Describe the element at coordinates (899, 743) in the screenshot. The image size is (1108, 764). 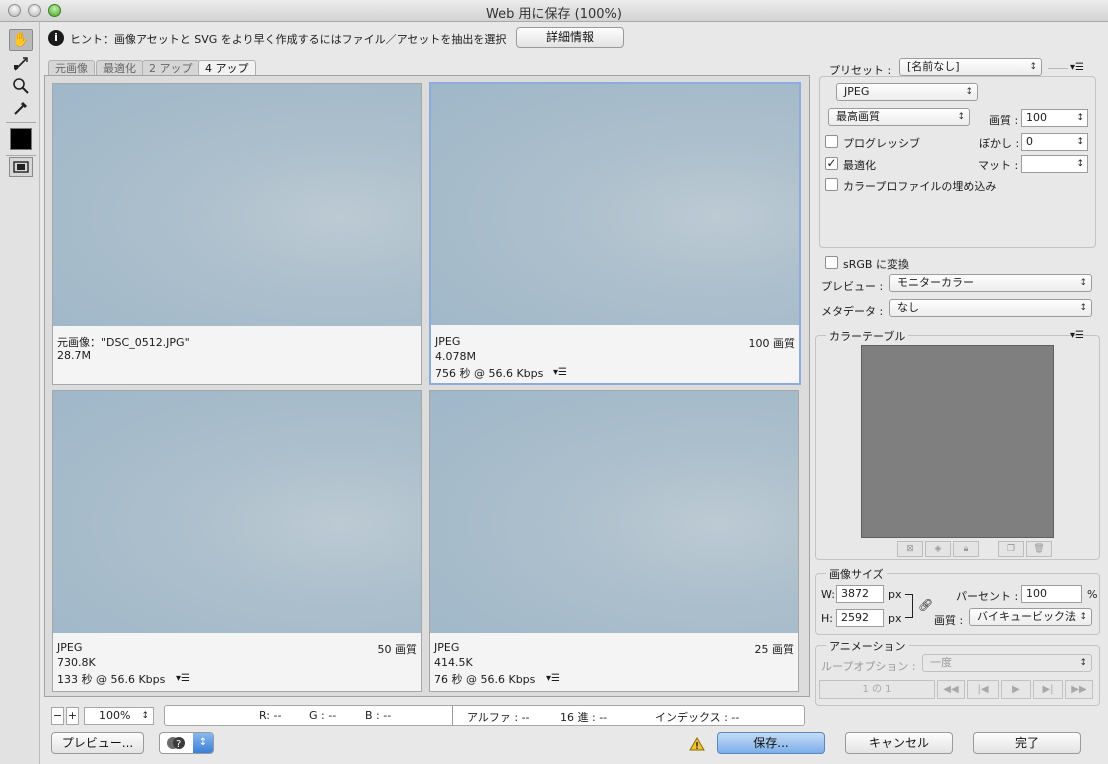
I see `cancel-button: キャンセル` at that location.